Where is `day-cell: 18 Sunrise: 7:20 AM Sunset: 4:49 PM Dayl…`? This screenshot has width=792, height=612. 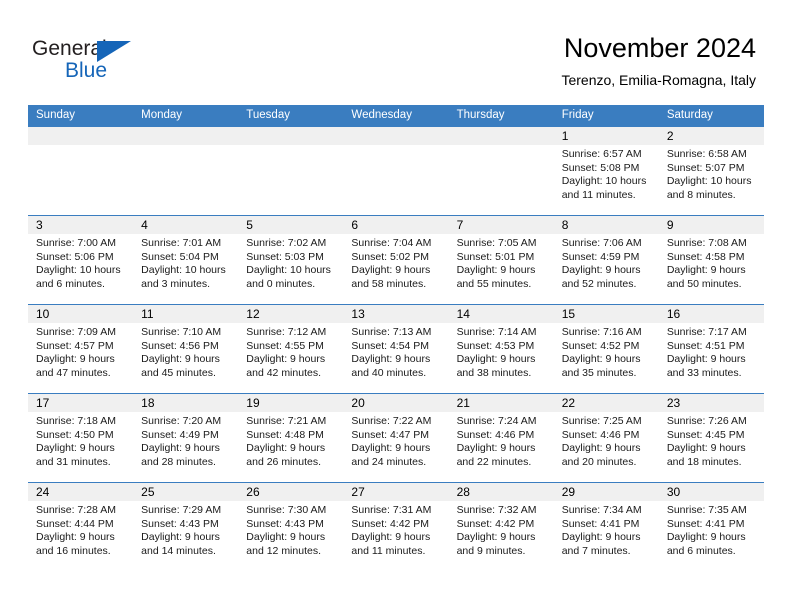
day-cell: 18 Sunrise: 7:20 AM Sunset: 4:49 PM Dayl… is located at coordinates (186, 438).